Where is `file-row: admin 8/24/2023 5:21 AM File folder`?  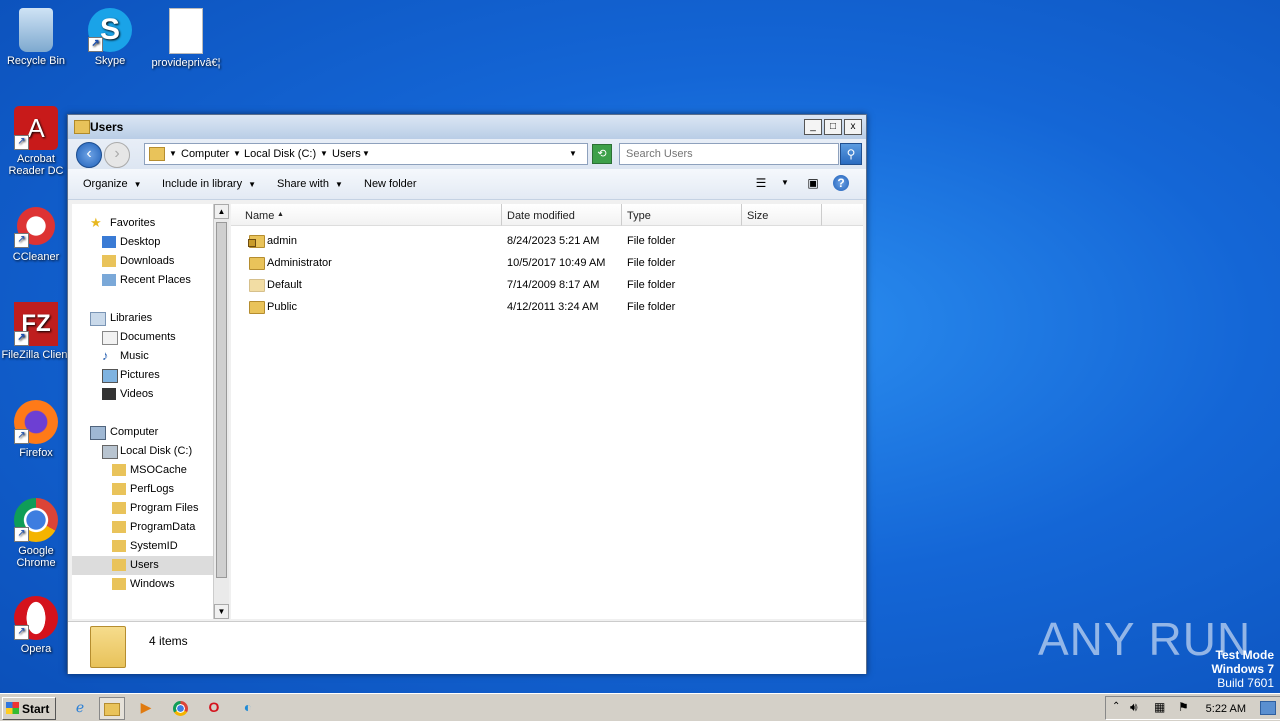 file-row: admin 8/24/2023 5:21 AM File folder is located at coordinates (547, 241).